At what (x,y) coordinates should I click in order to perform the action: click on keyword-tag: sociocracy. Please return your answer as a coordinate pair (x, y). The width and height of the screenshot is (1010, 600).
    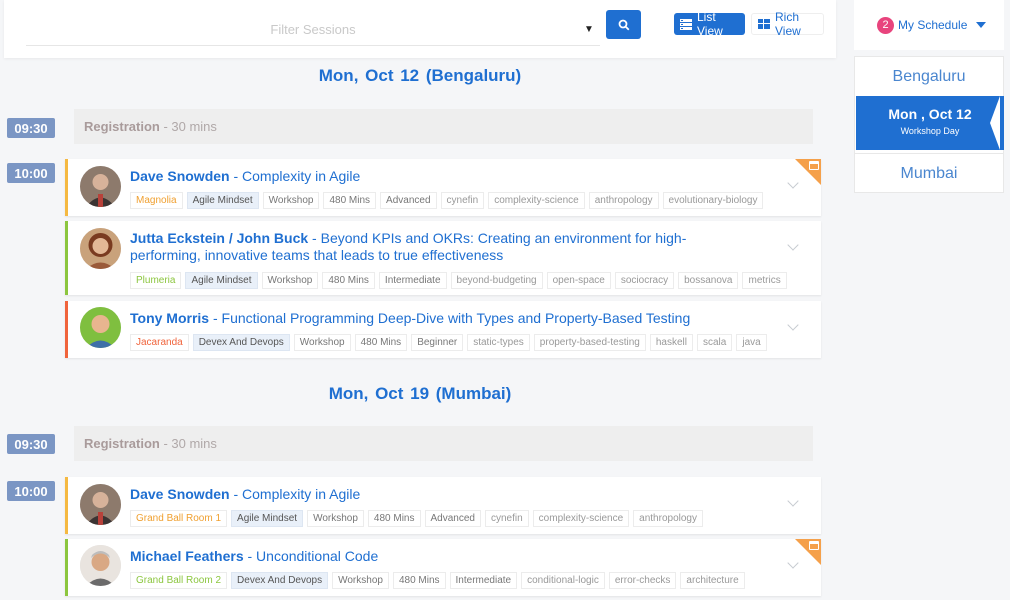
    Looking at the image, I should click on (644, 280).